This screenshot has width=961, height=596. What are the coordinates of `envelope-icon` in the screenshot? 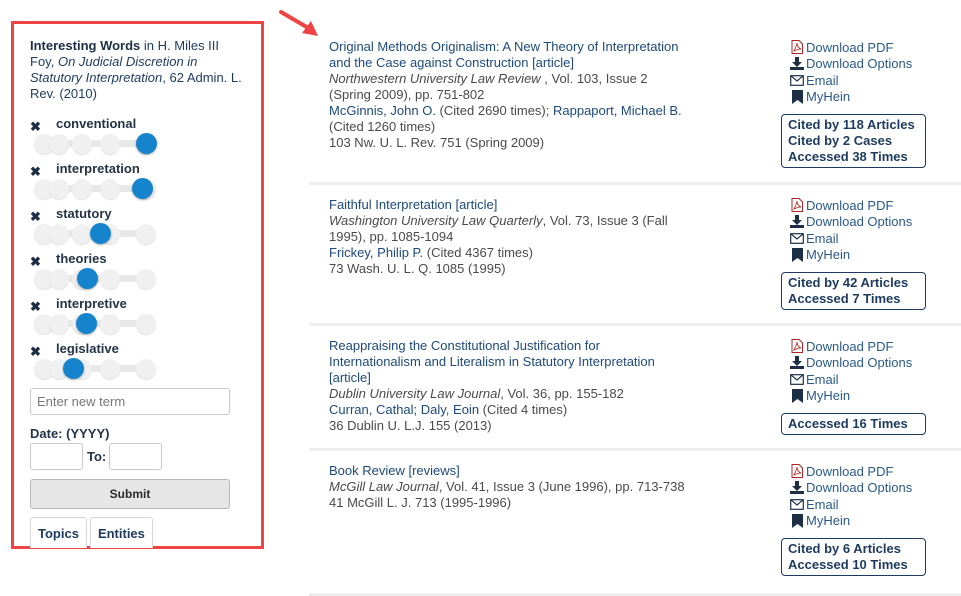 It's located at (797, 238).